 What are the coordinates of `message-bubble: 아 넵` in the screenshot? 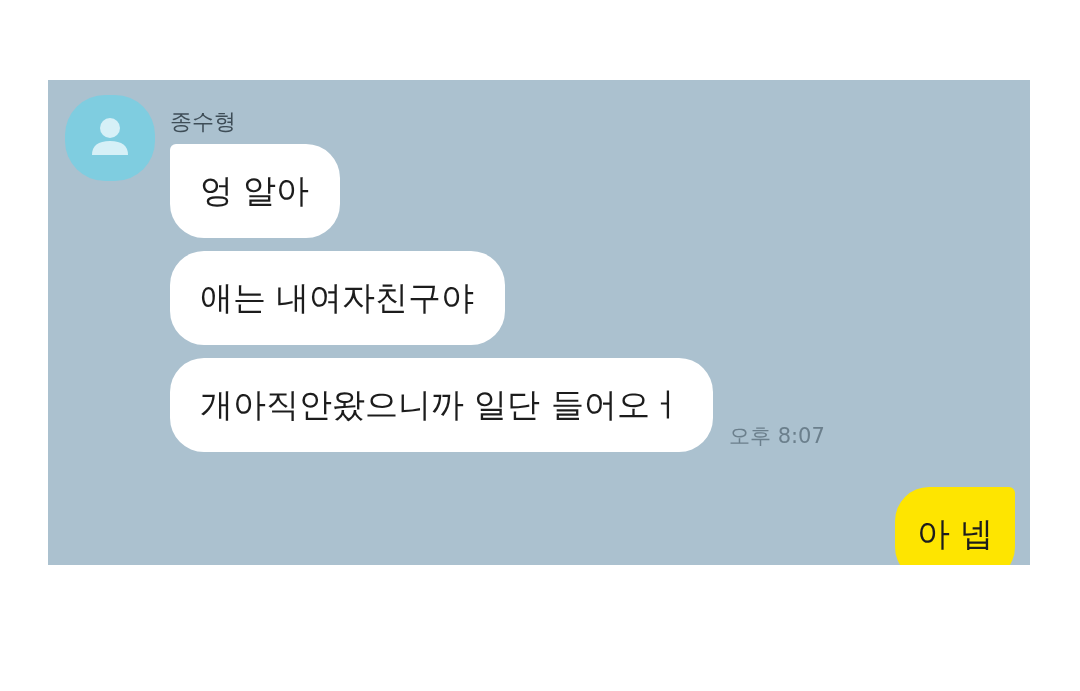 It's located at (954, 526).